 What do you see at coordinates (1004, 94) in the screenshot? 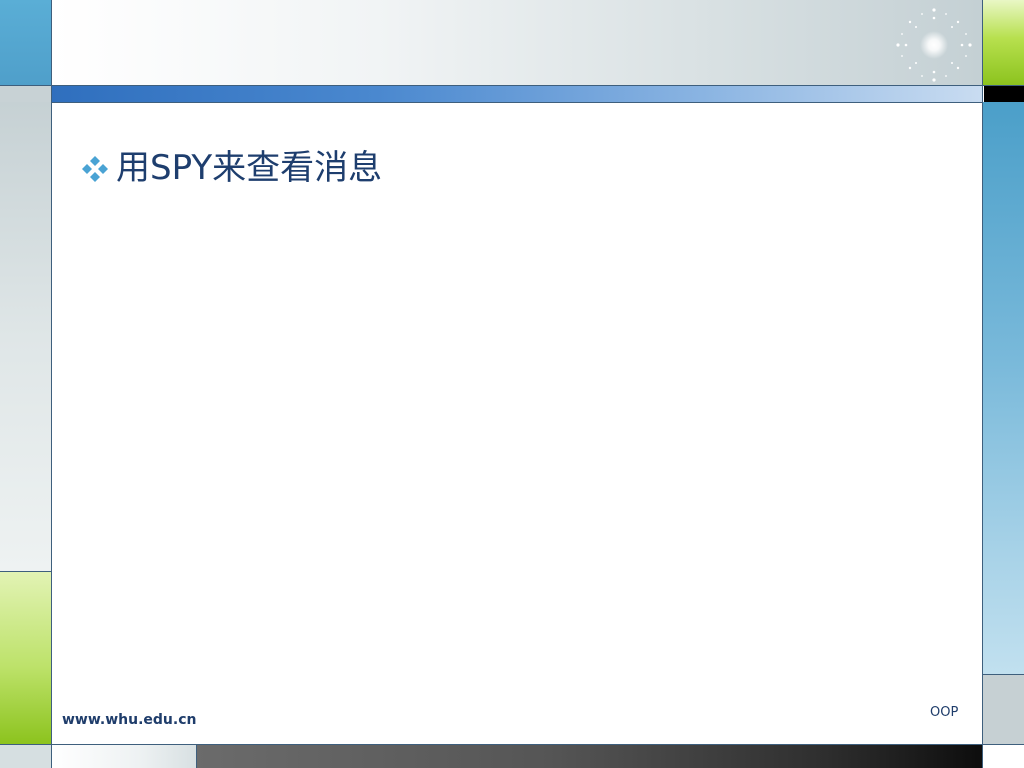
I see `black-corner-block` at bounding box center [1004, 94].